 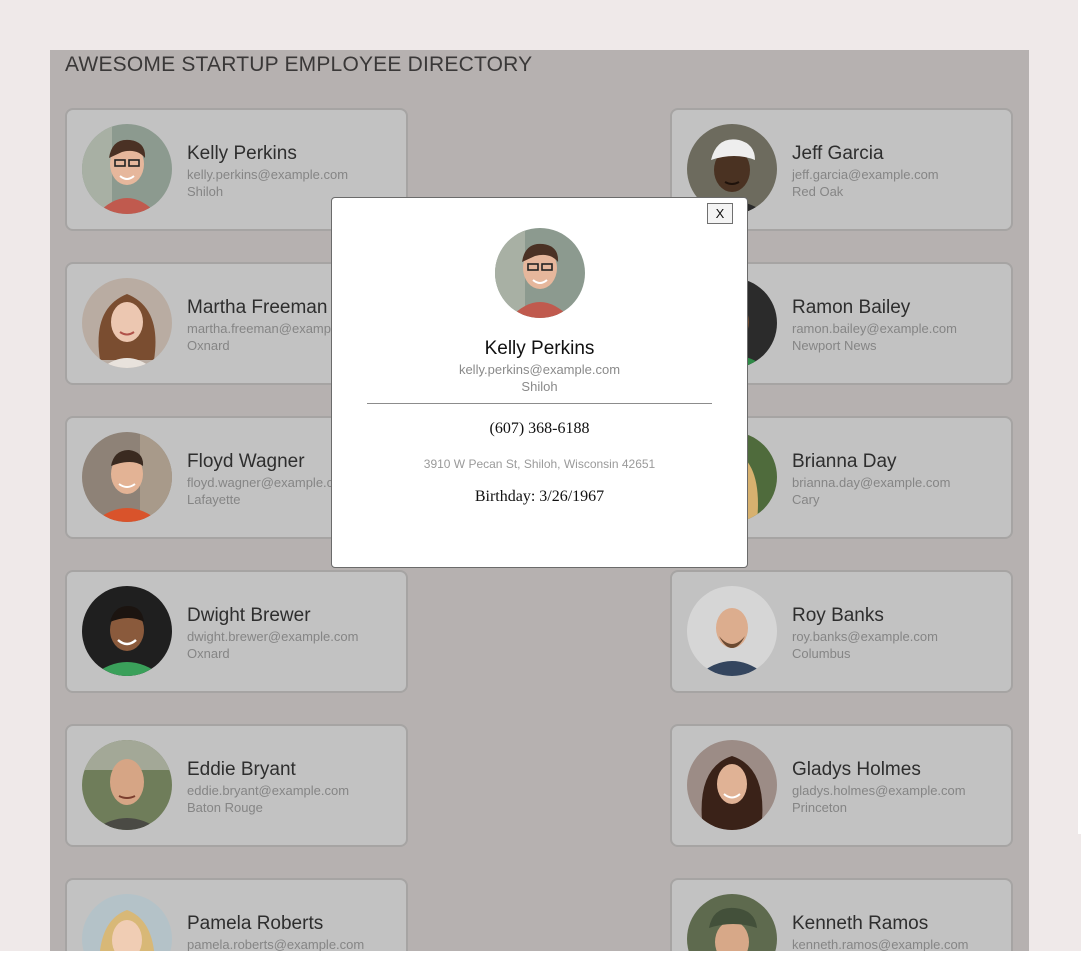 I want to click on employee-name: Gladys Holmes, so click(x=856, y=769).